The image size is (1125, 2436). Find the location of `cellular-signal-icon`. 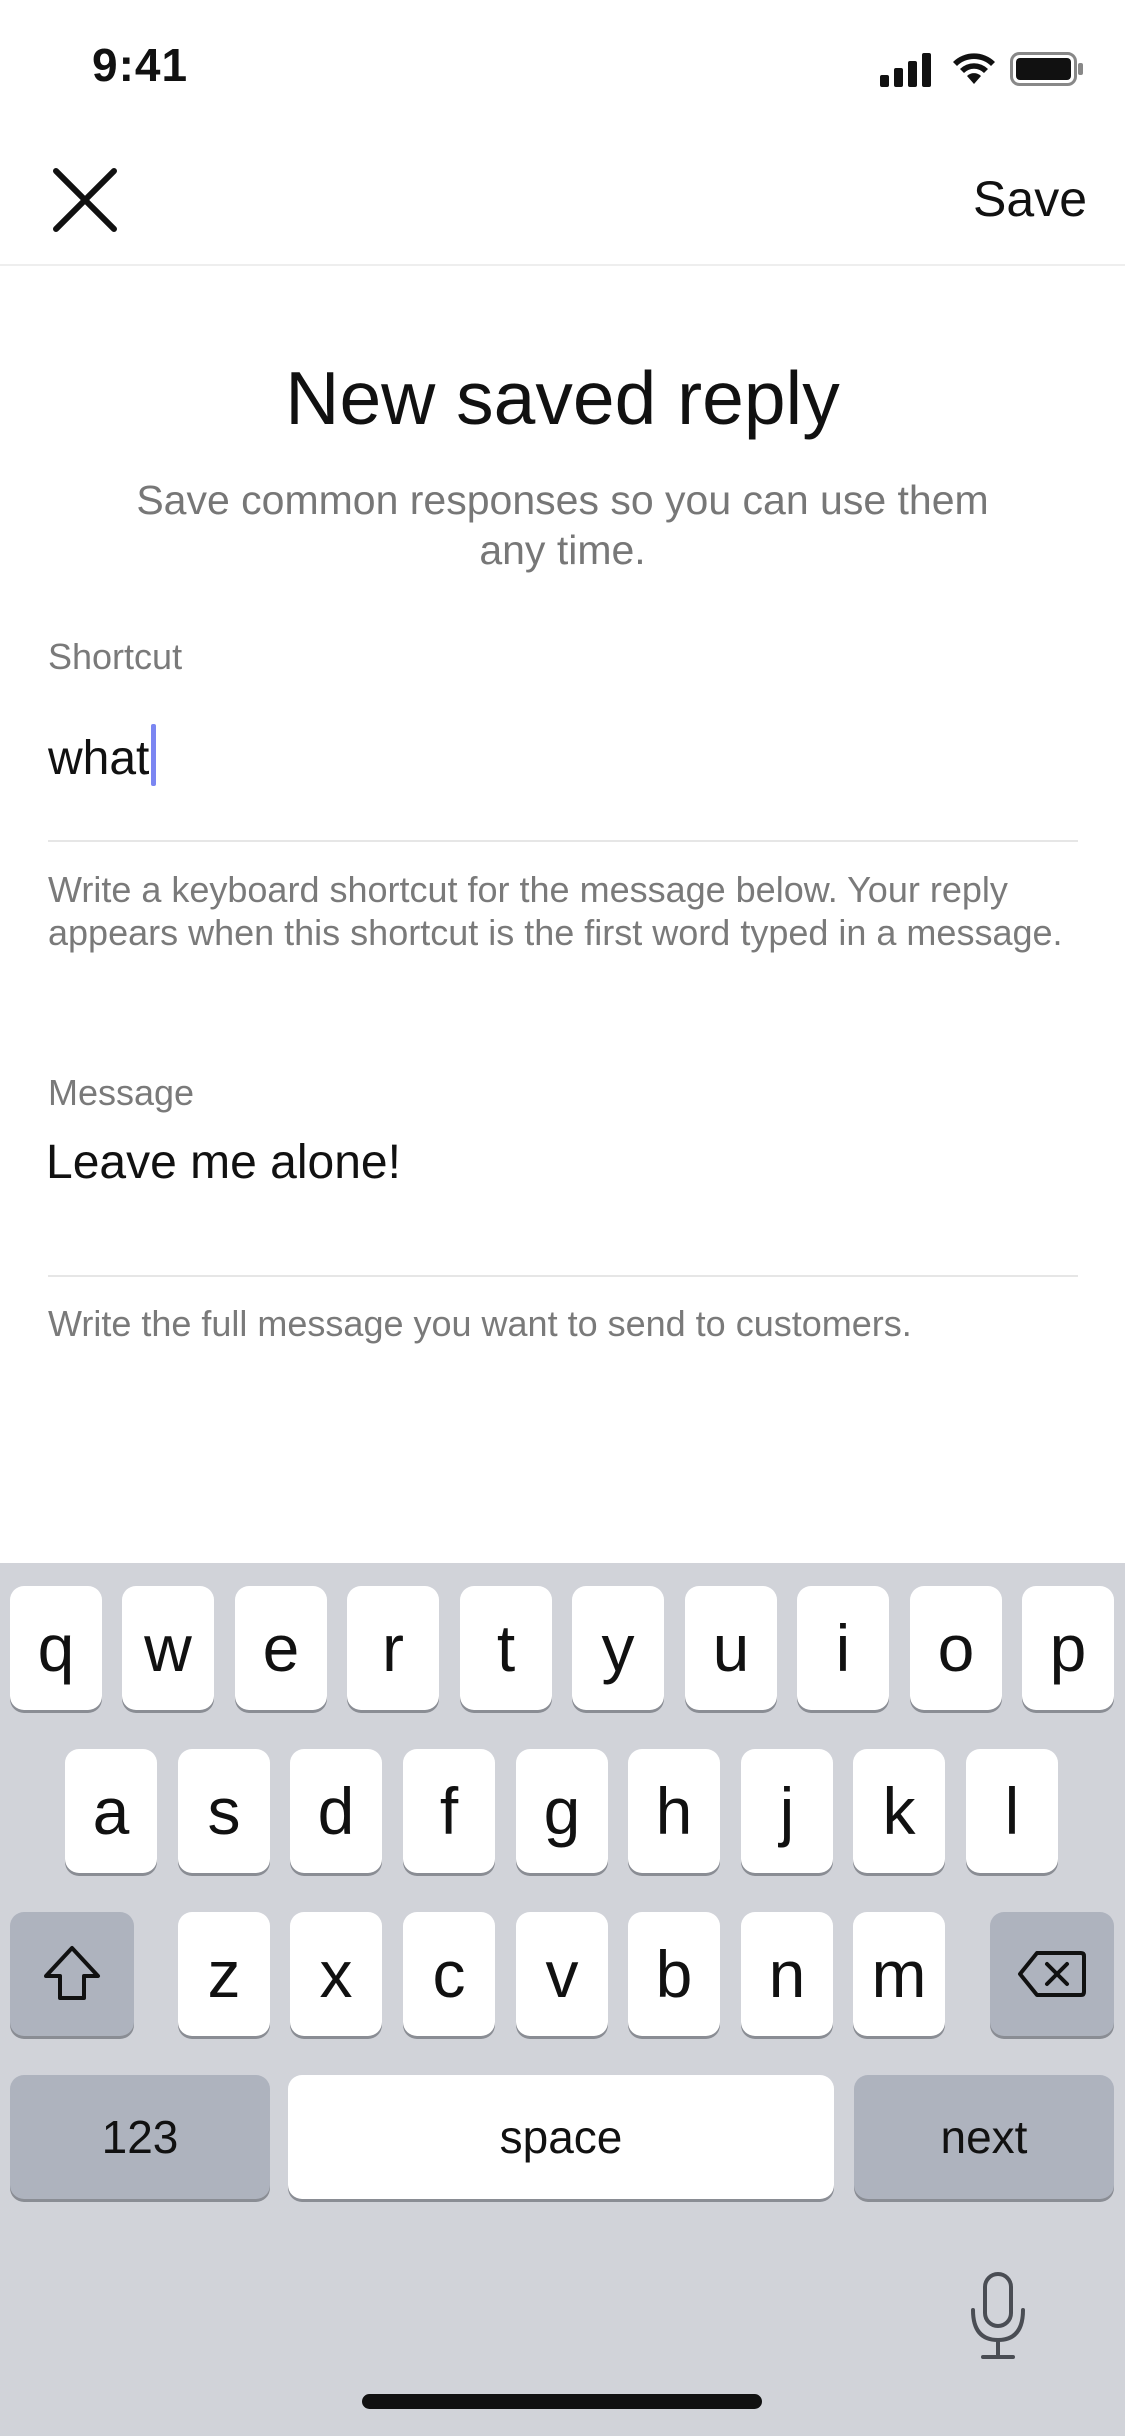

cellular-signal-icon is located at coordinates (905, 70).